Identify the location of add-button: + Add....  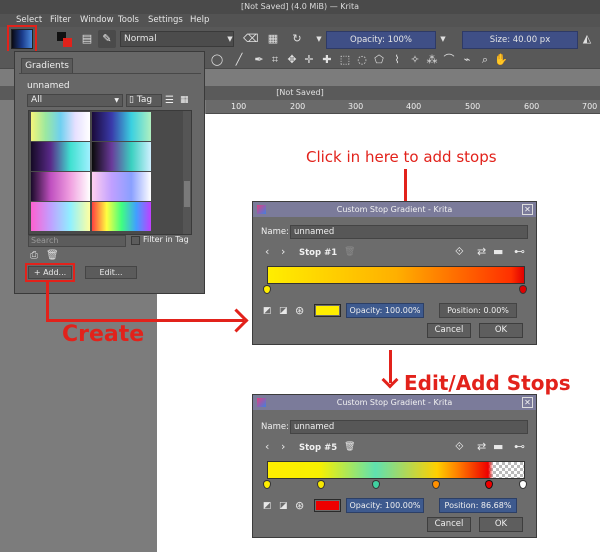
(50, 272).